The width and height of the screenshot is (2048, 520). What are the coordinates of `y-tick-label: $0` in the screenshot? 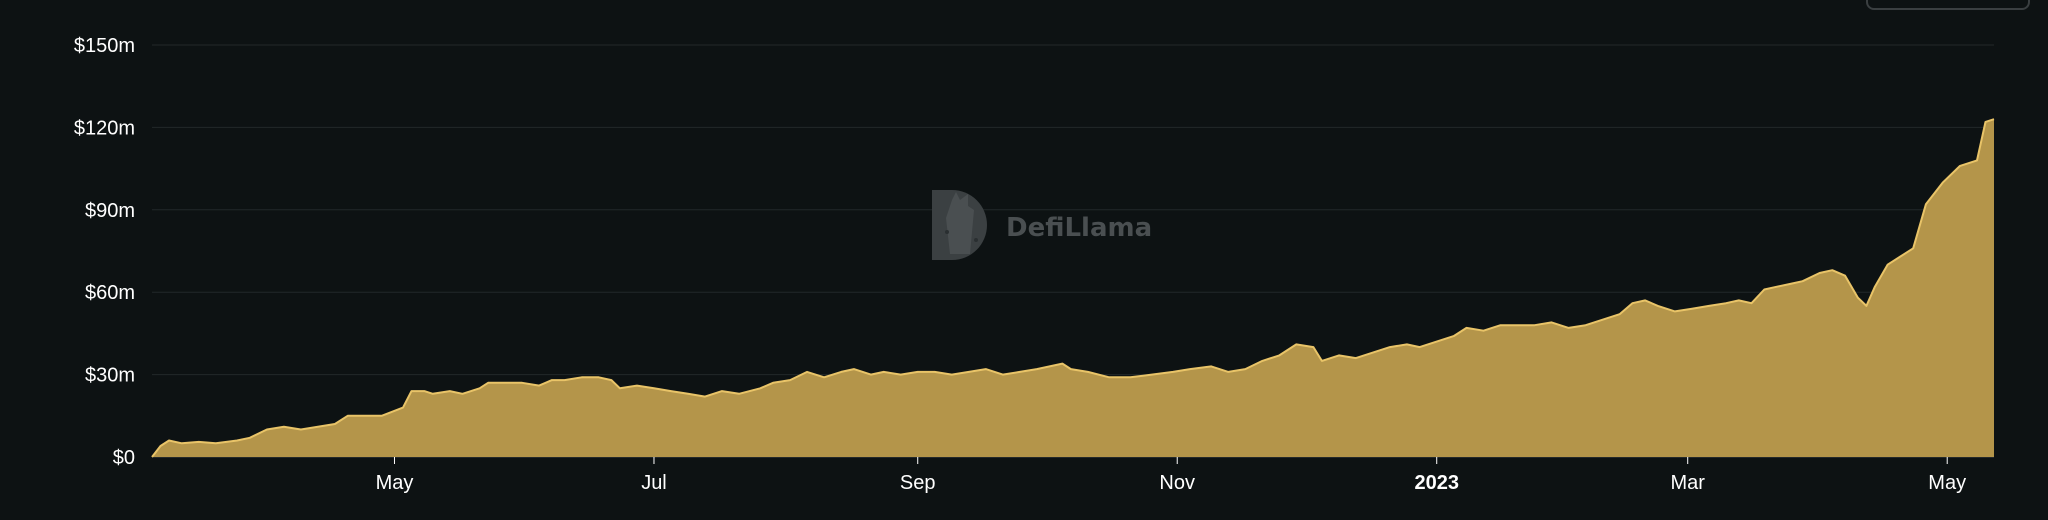 It's located at (124, 458).